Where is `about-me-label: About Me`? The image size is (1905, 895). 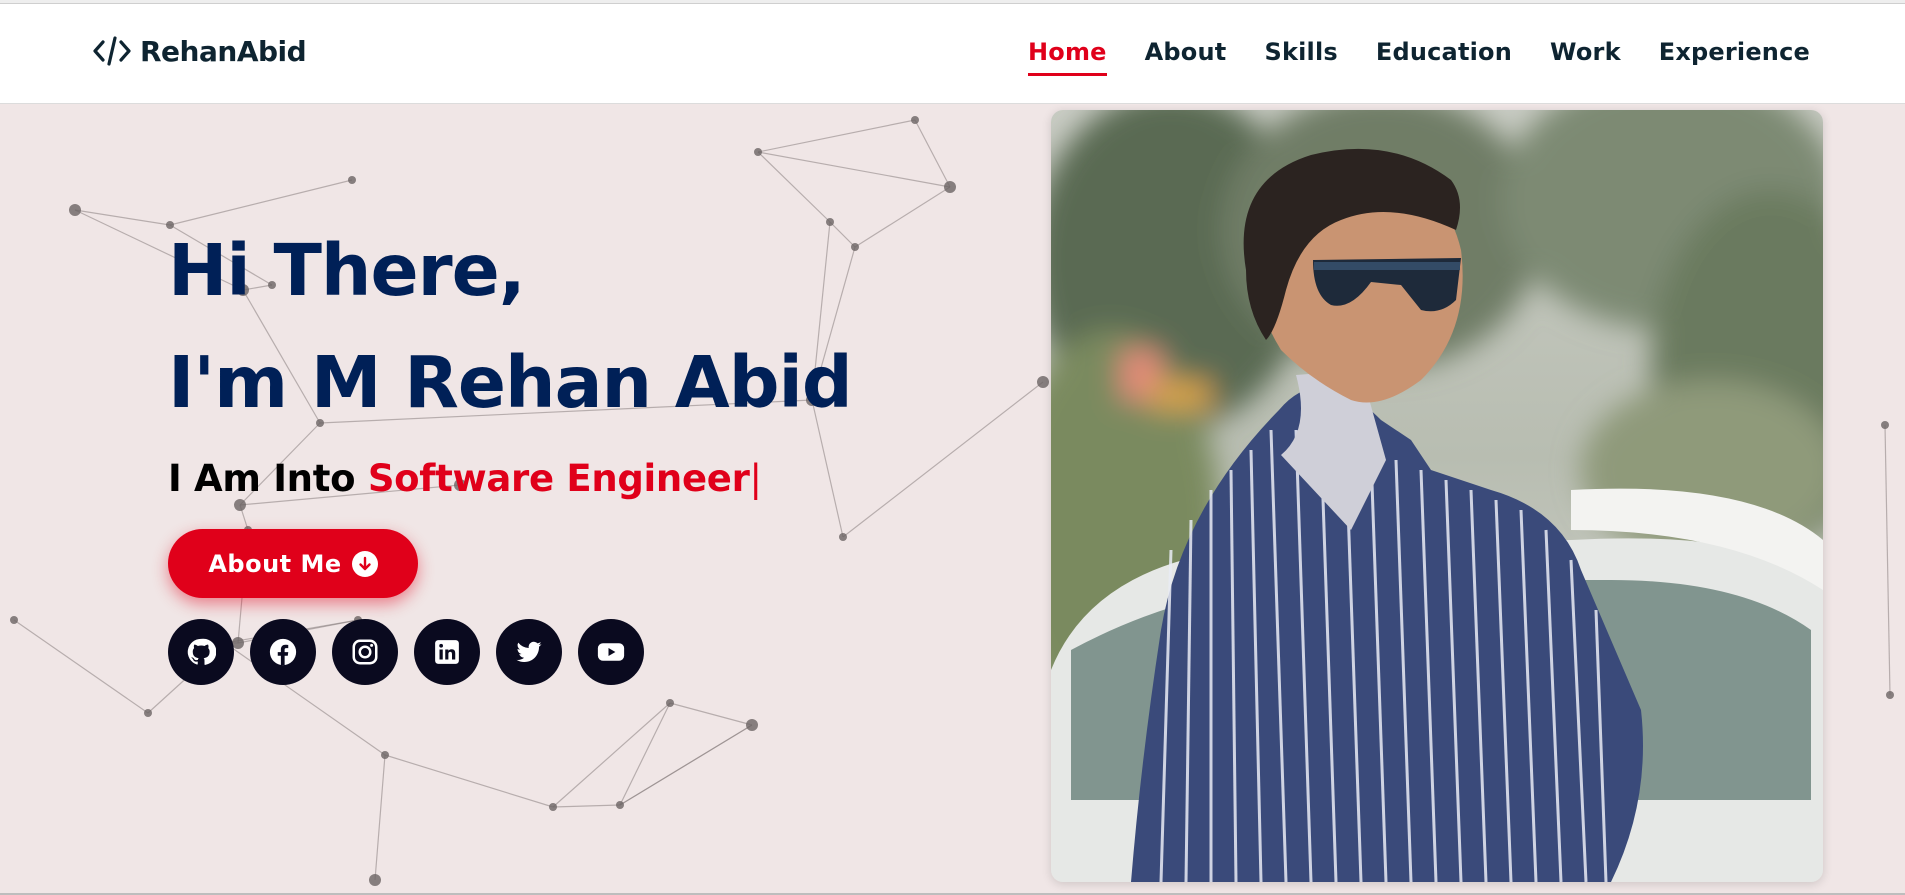
about-me-label: About Me is located at coordinates (275, 563).